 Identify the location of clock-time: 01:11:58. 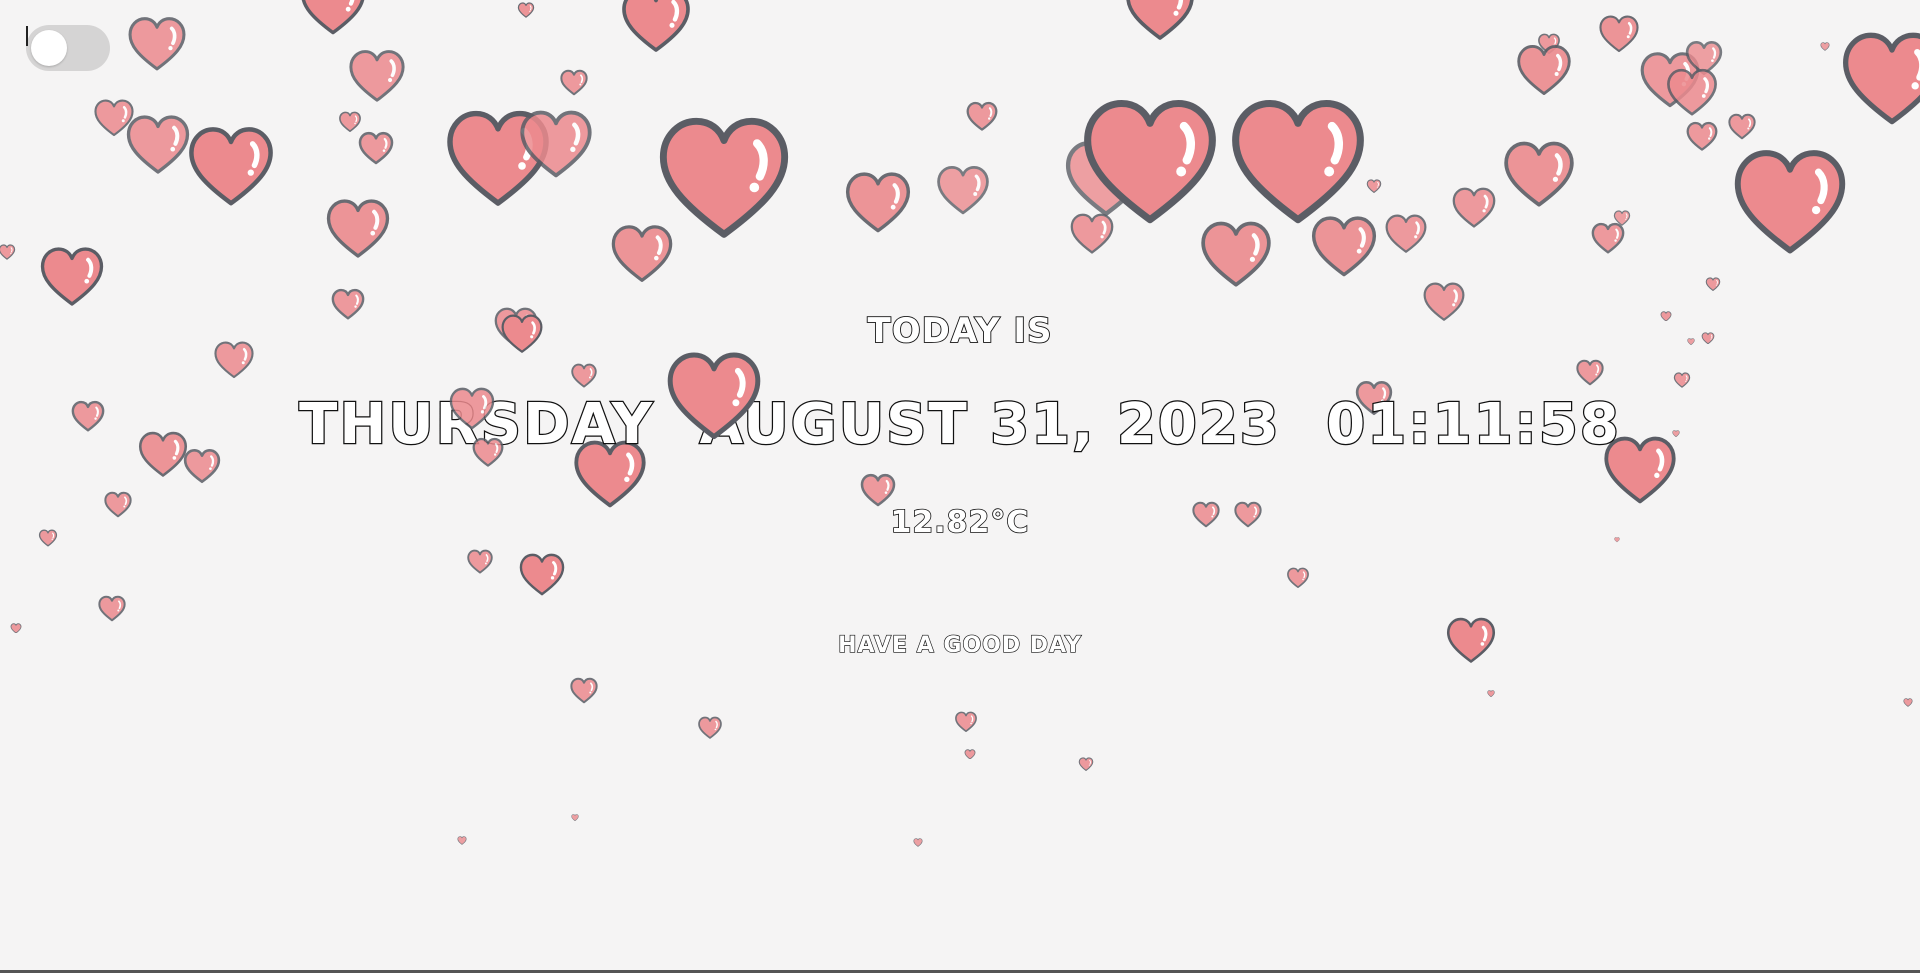
(1473, 425).